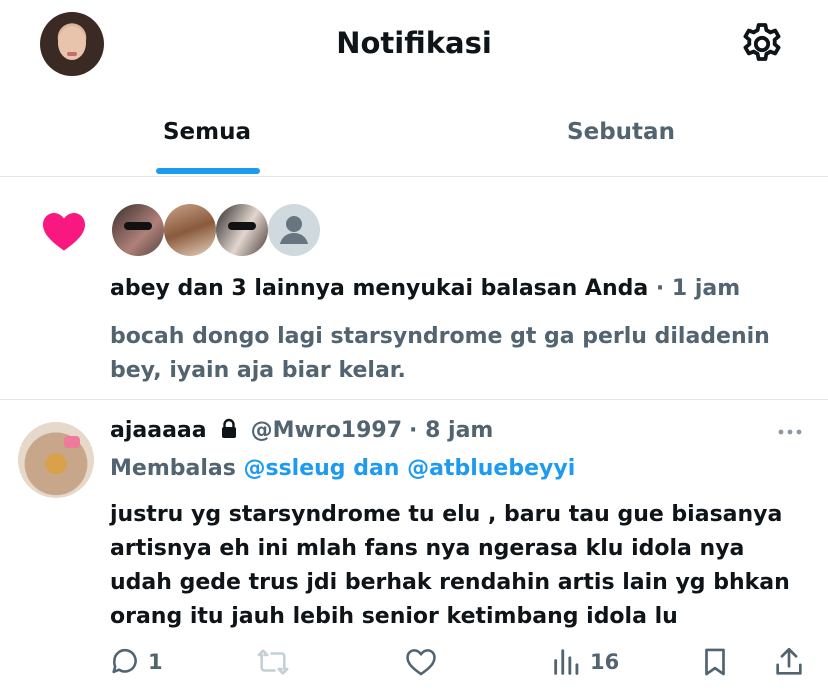 The image size is (828, 700). What do you see at coordinates (326, 430) in the screenshot?
I see `author-handle: @Mwro1997` at bounding box center [326, 430].